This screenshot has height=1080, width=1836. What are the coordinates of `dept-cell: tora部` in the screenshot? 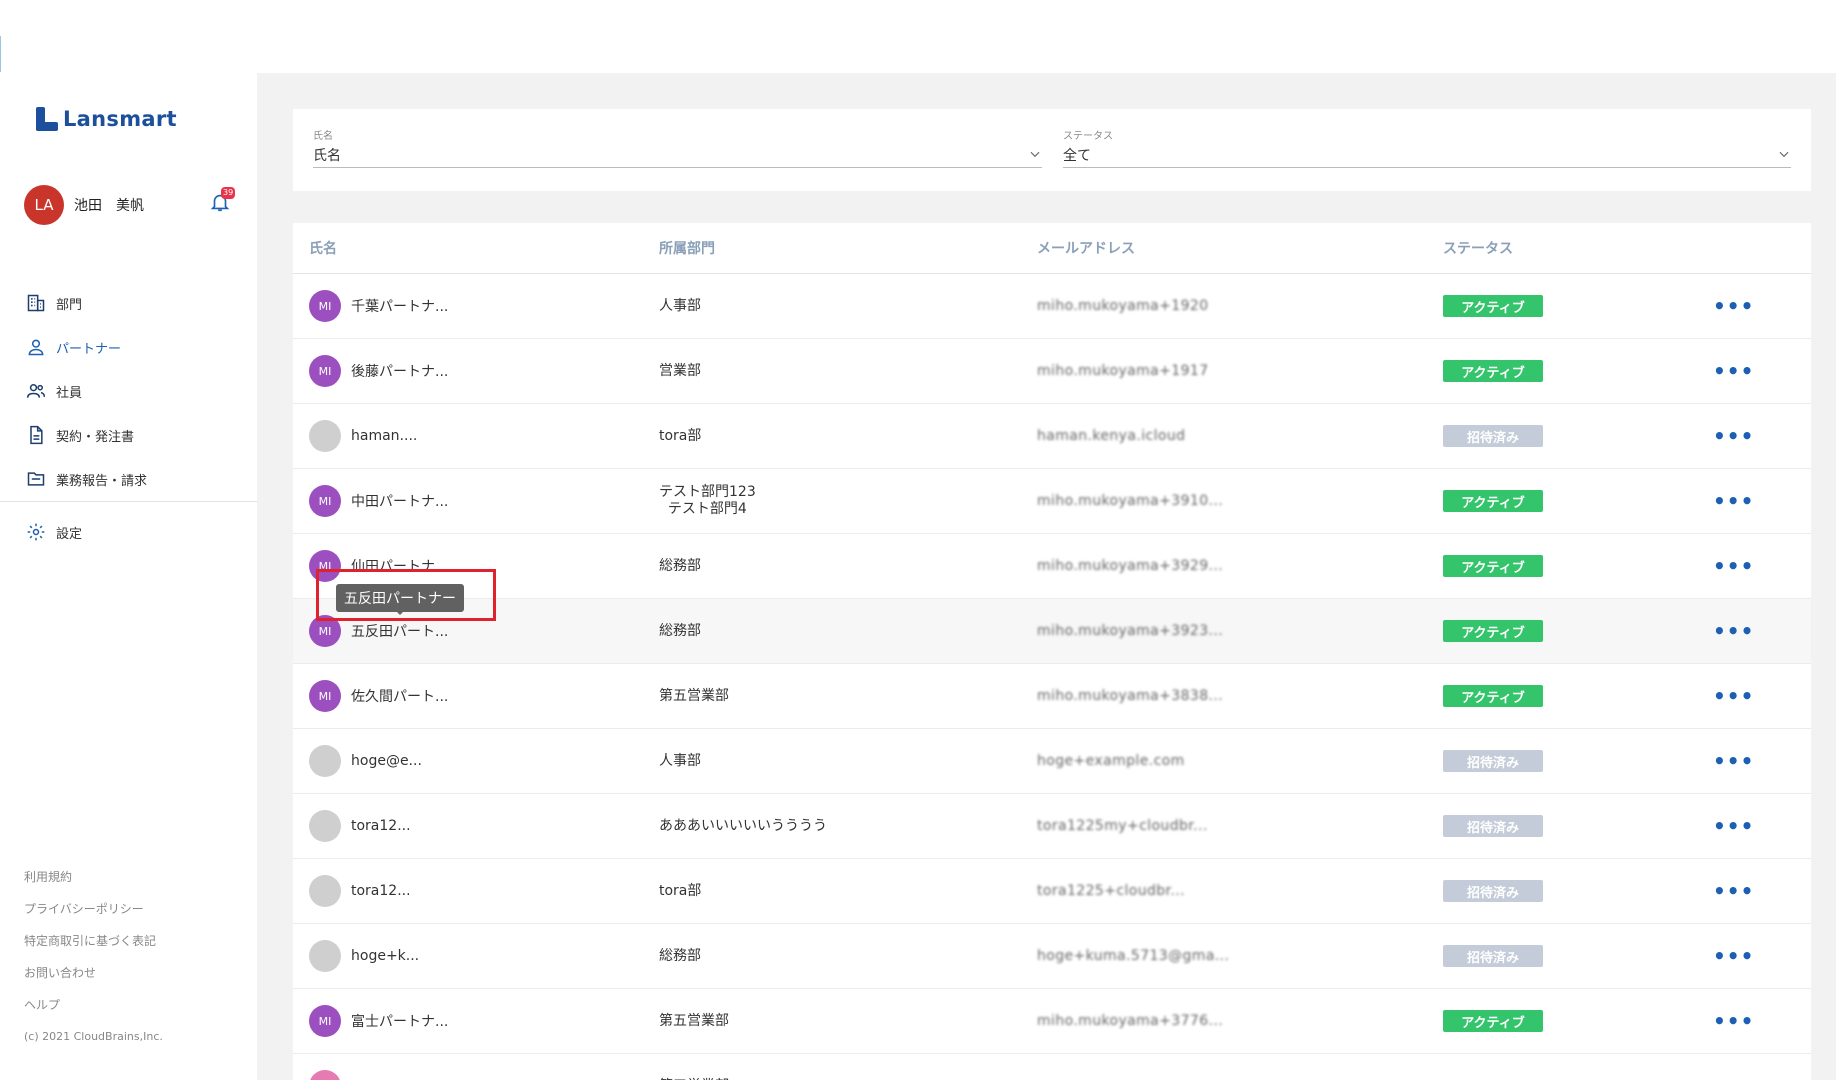 It's located at (680, 891).